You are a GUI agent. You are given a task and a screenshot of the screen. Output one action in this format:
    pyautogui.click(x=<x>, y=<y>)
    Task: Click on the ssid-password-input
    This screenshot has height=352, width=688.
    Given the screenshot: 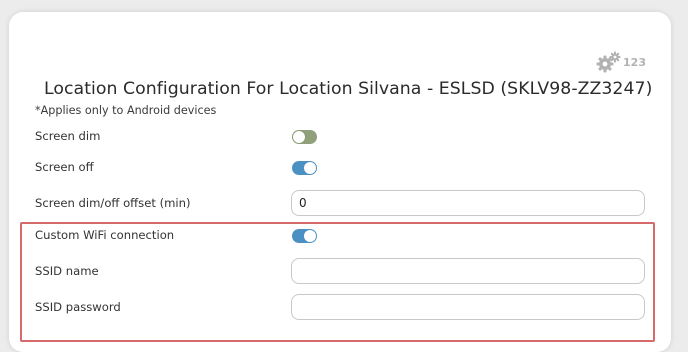 What is the action you would take?
    pyautogui.click(x=468, y=307)
    